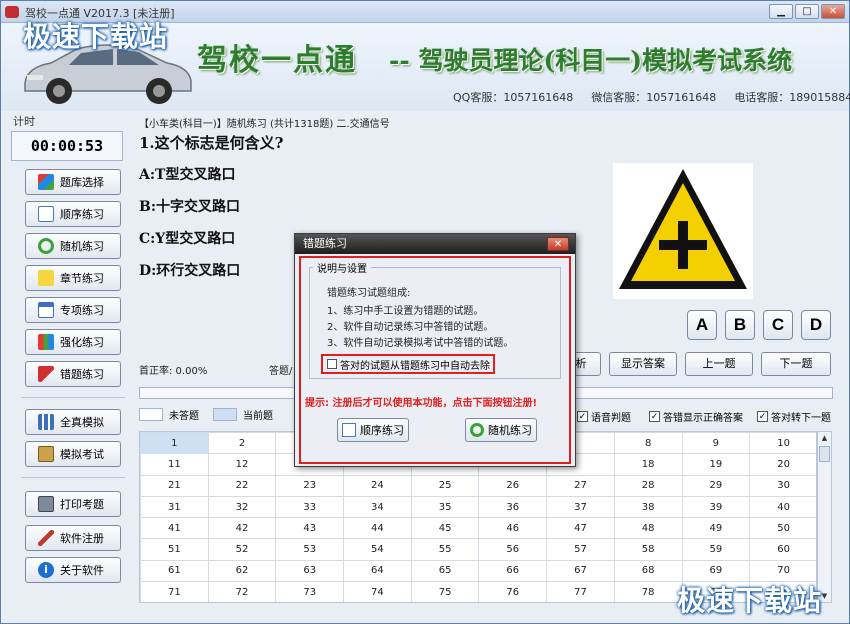 This screenshot has width=850, height=624. What do you see at coordinates (174, 571) in the screenshot?
I see `question-cell: 61` at bounding box center [174, 571].